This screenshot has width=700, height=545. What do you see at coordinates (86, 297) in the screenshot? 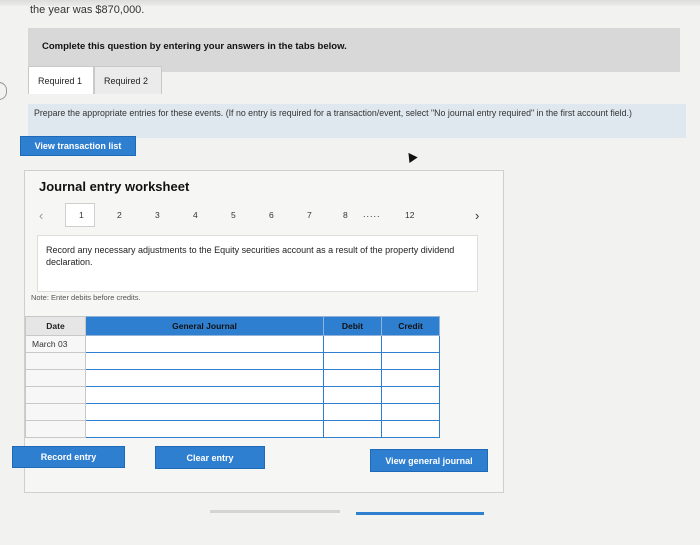
I see `debit-credit-note: Note: Enter debits before credits.` at bounding box center [86, 297].